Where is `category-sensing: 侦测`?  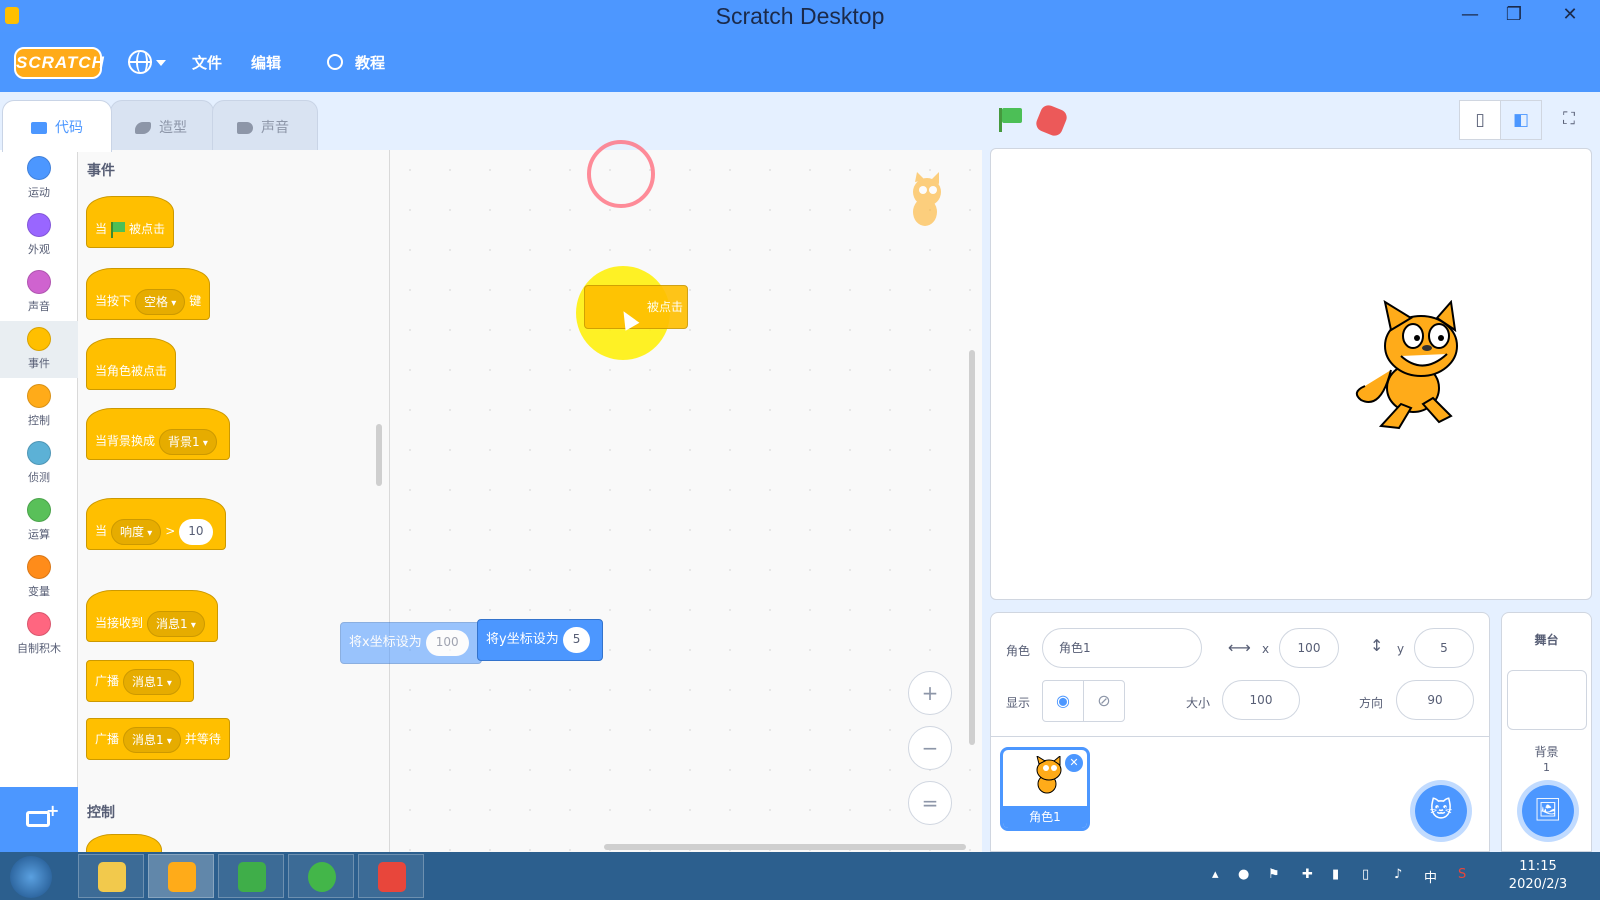 category-sensing: 侦测 is located at coordinates (39, 463).